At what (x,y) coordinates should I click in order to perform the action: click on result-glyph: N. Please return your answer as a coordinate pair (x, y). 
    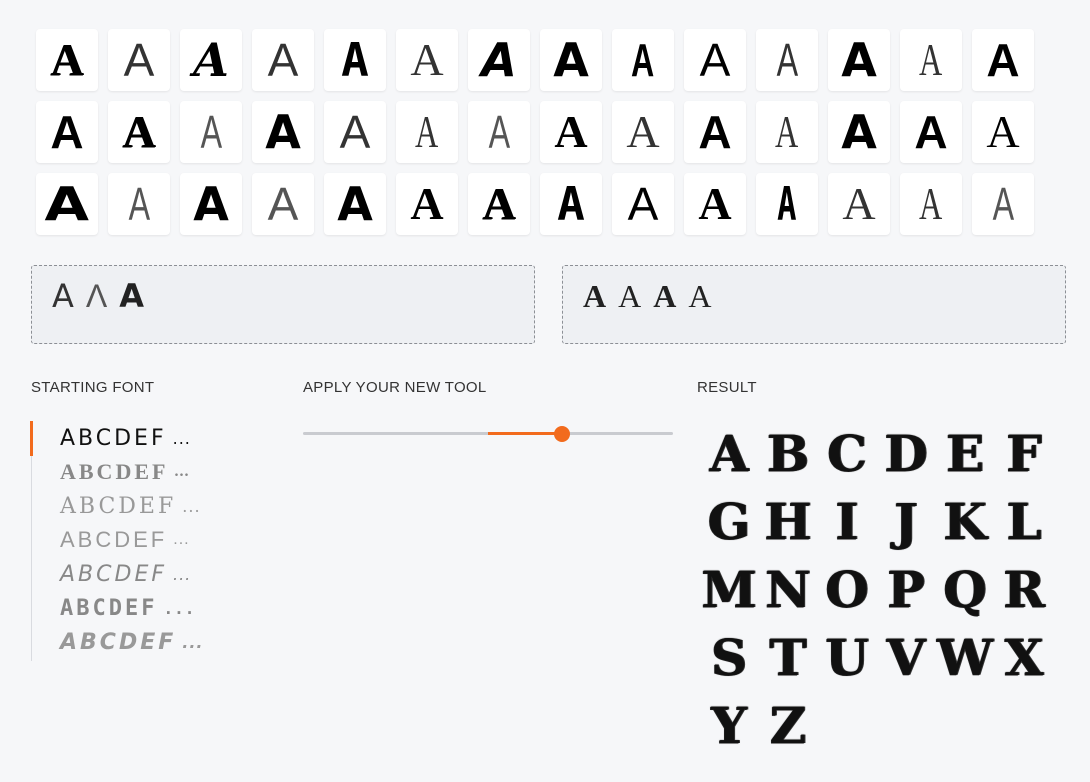
    Looking at the image, I should click on (788, 589).